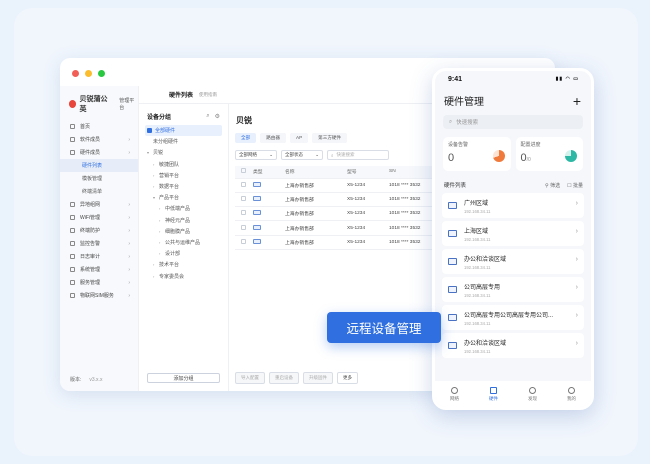 The image size is (650, 464). I want to click on device-name: 上海办销售部, so click(316, 242).